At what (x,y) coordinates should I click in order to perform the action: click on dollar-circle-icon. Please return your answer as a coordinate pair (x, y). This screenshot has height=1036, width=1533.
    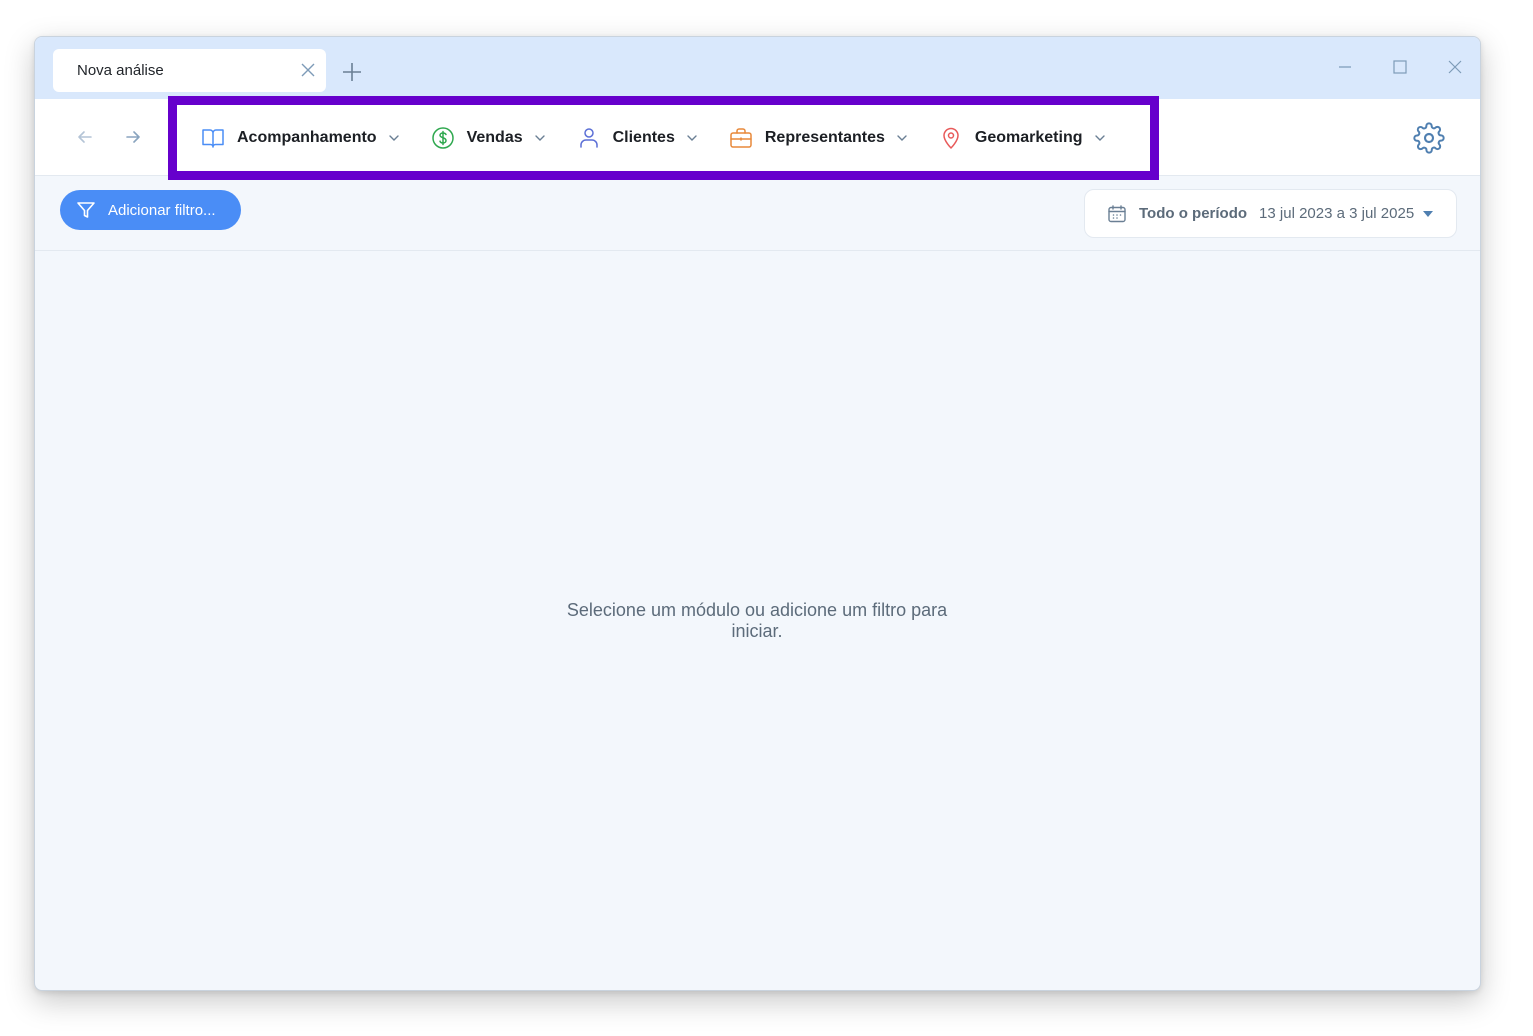
    Looking at the image, I should click on (442, 137).